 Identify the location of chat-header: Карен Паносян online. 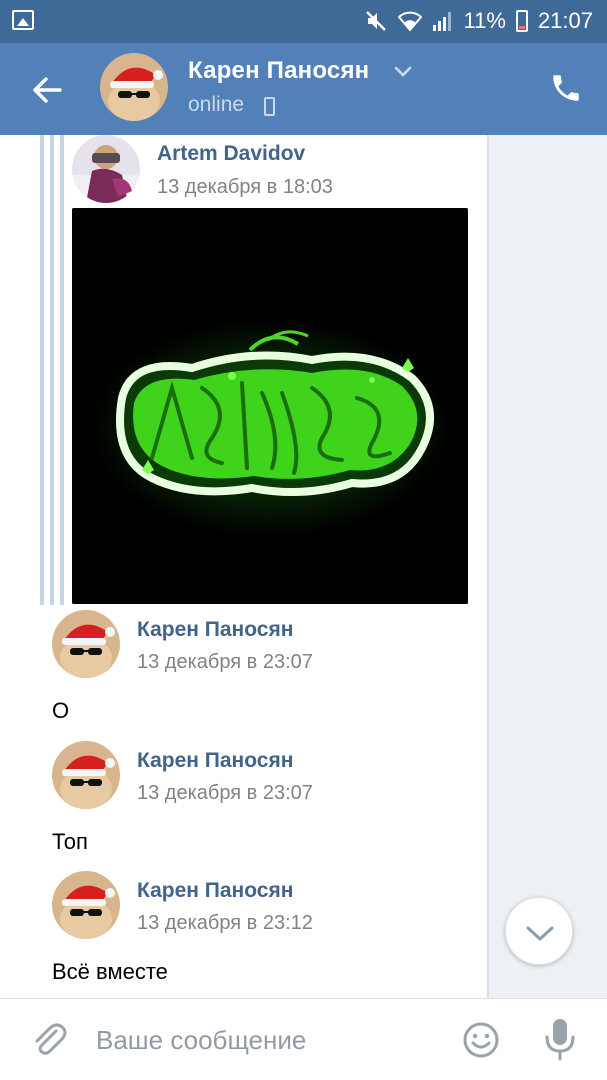
(303, 89).